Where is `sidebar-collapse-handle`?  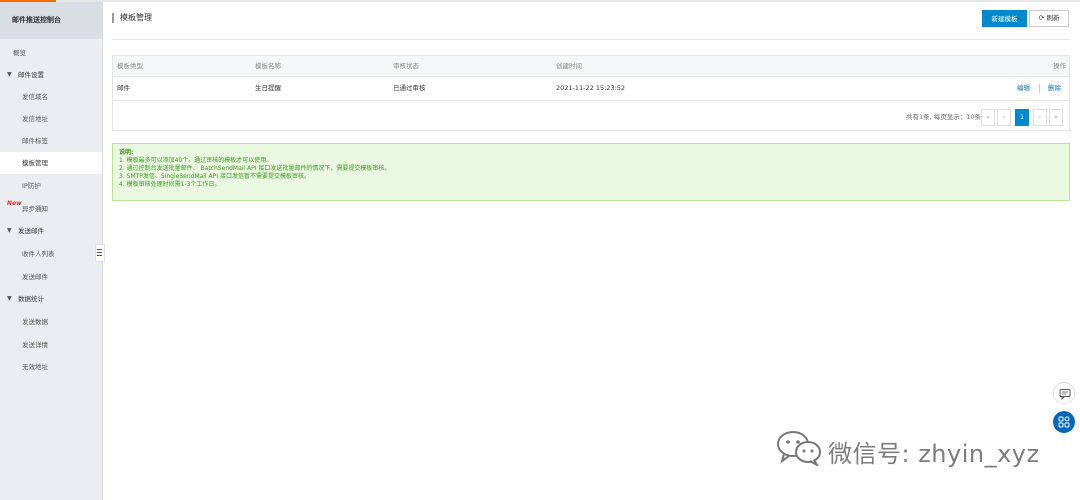
sidebar-collapse-handle is located at coordinates (100, 253).